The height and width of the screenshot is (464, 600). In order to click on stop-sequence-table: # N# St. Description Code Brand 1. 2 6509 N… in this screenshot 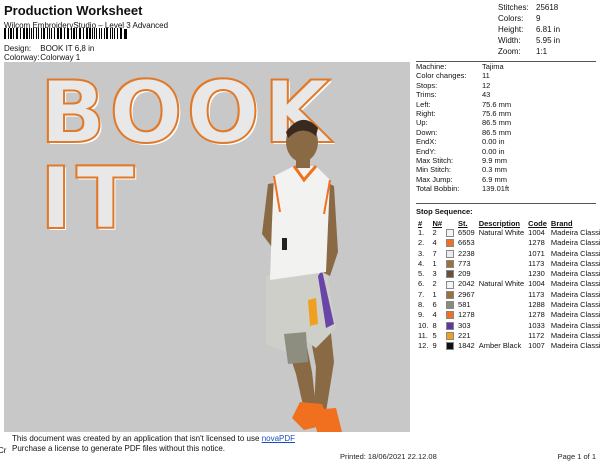, I will do `click(508, 285)`.